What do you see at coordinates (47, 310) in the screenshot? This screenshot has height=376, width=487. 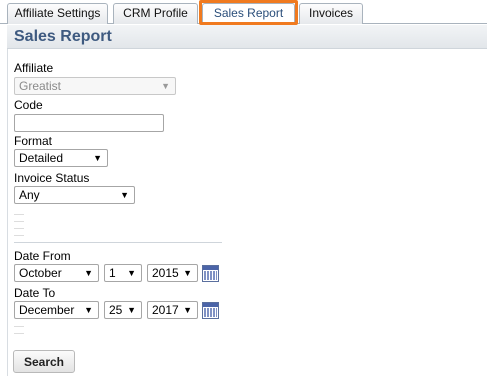 I see `date-to-month-value: December` at bounding box center [47, 310].